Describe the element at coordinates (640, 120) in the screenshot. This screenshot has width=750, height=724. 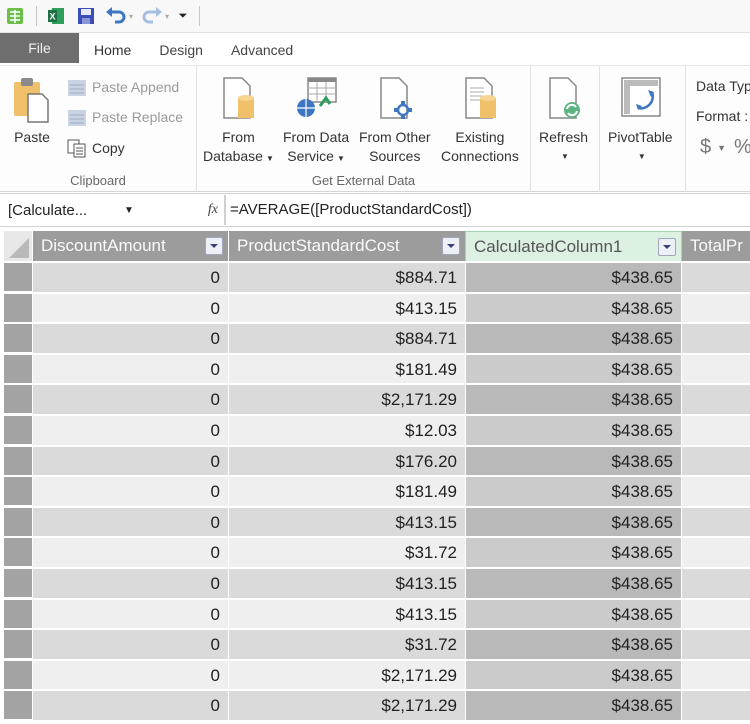
I see `pivottable-button: PivotTable ▼` at that location.